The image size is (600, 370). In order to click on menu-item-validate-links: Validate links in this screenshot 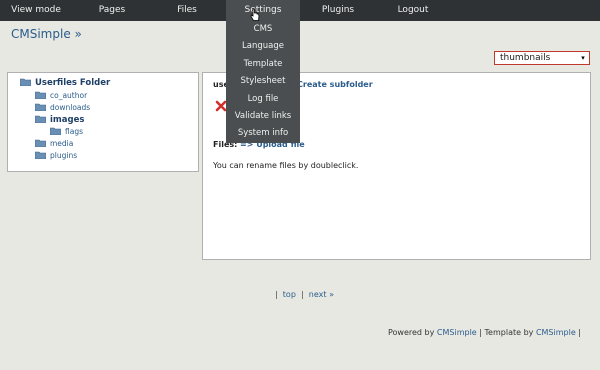, I will do `click(263, 116)`.